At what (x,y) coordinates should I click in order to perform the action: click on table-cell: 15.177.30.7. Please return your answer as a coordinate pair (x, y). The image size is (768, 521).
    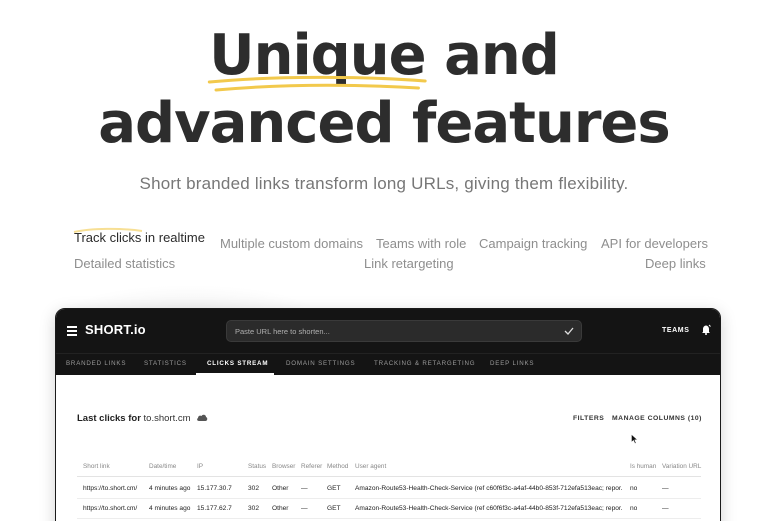
    Looking at the image, I should click on (214, 488).